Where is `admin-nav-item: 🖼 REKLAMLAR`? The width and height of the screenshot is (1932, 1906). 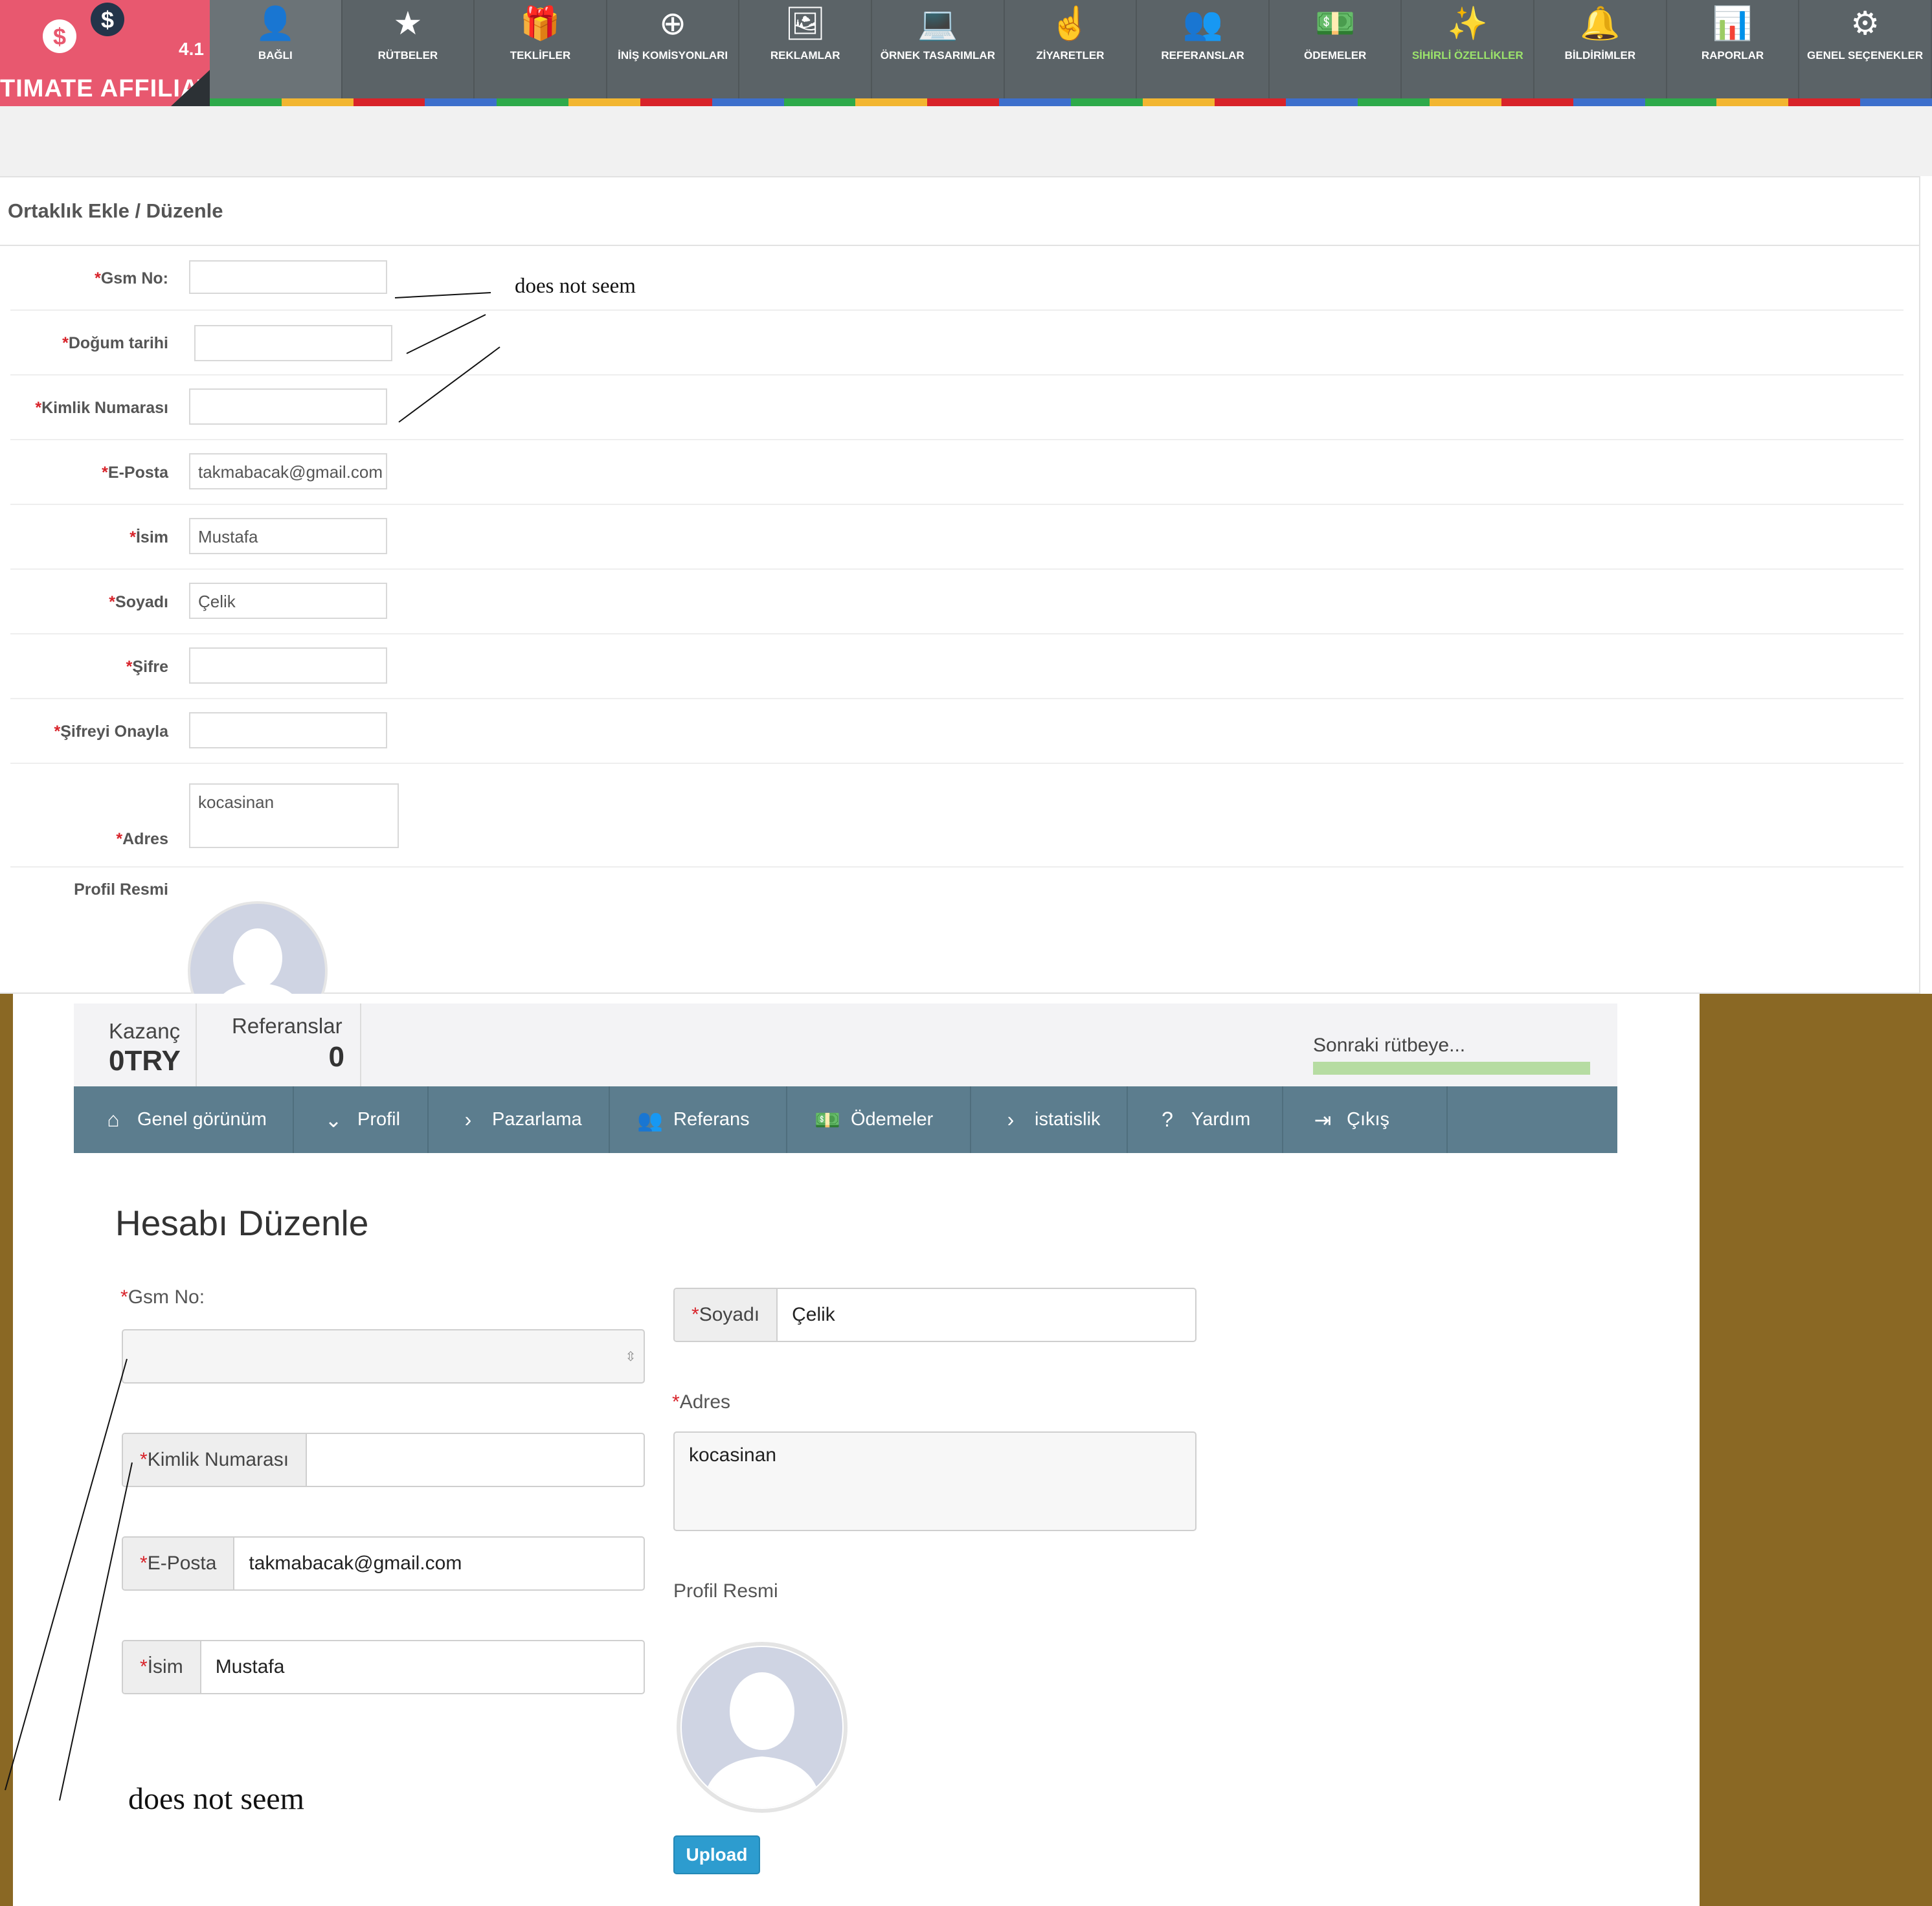
admin-nav-item: 🖼 REKLAMLAR is located at coordinates (806, 49).